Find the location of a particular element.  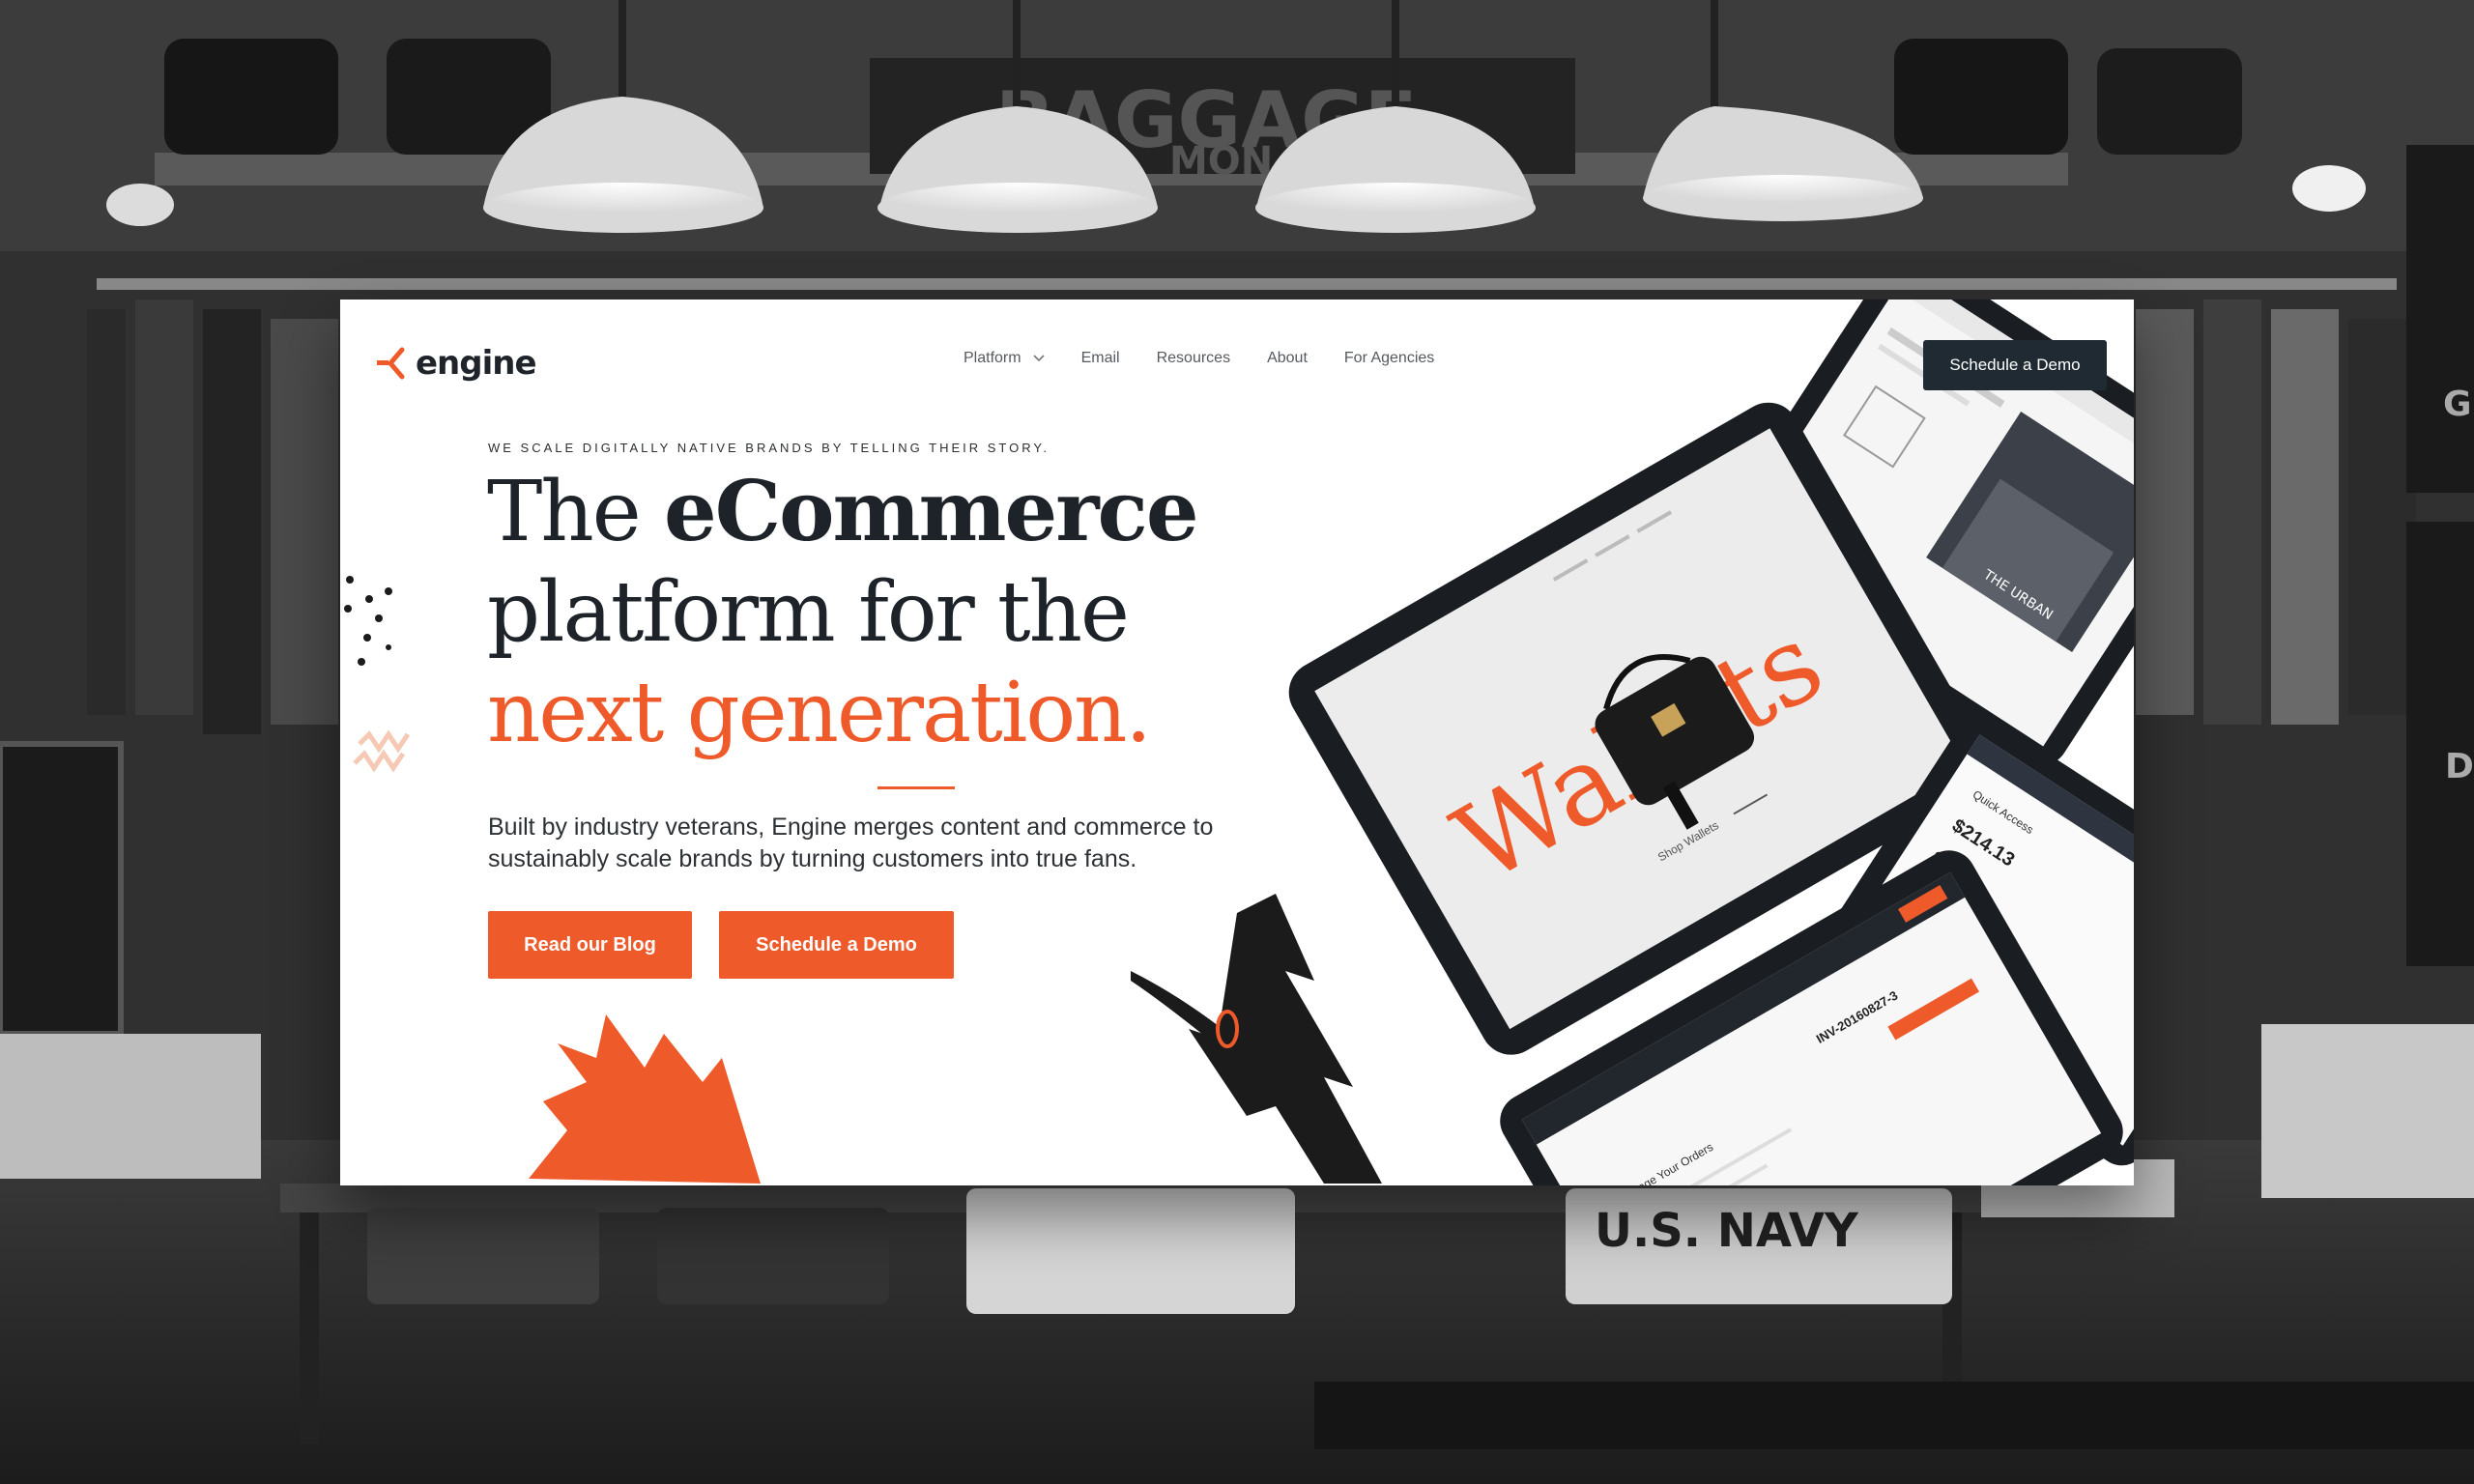

chevron-down-icon is located at coordinates (1039, 359).